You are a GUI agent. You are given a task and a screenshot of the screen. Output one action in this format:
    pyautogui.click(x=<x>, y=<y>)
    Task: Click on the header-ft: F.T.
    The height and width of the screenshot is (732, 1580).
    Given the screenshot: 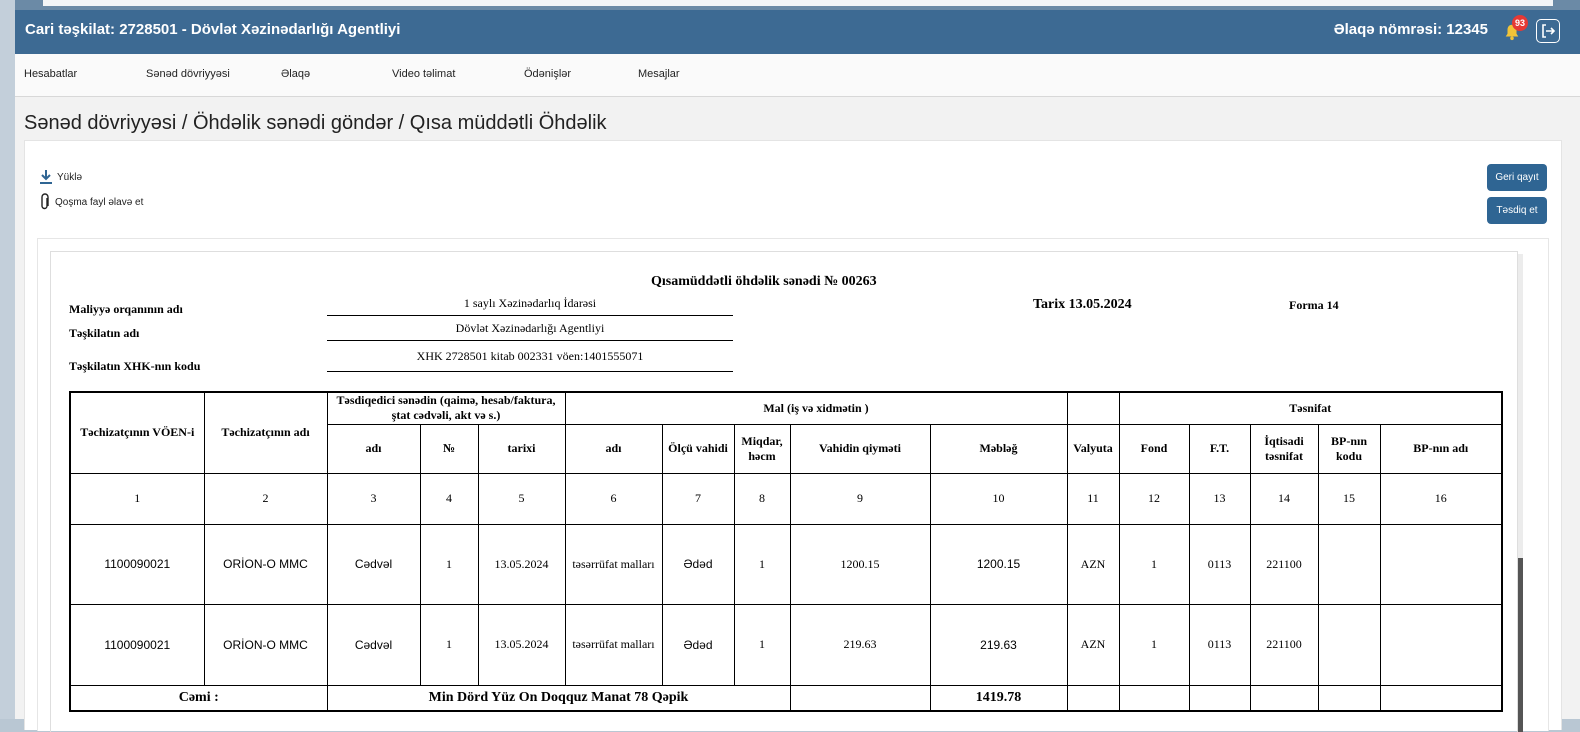 What is the action you would take?
    pyautogui.click(x=1219, y=448)
    